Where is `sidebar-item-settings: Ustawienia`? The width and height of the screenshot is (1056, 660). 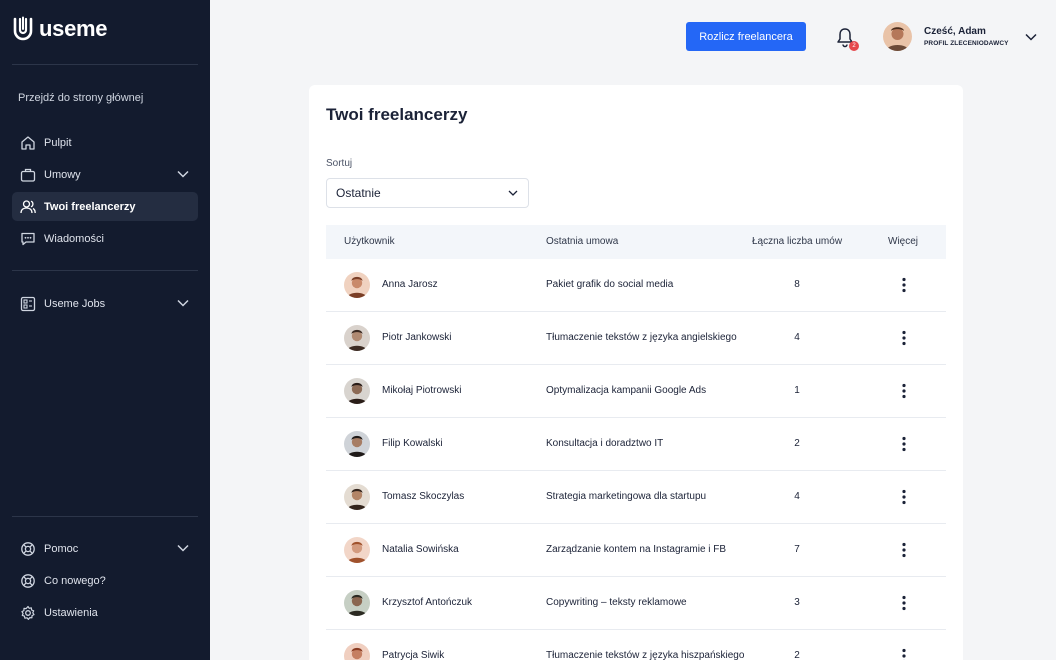 sidebar-item-settings: Ustawienia is located at coordinates (105, 612).